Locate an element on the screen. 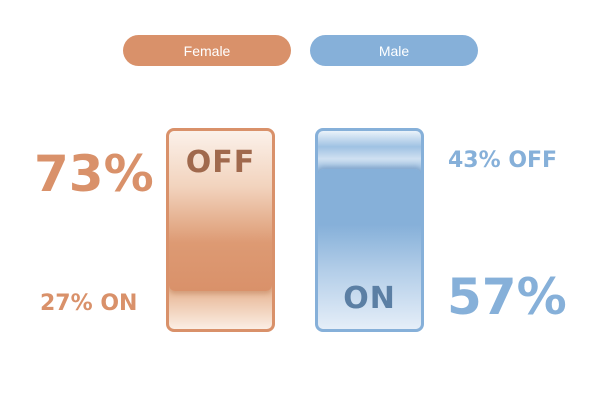  male-off-percentage: 43% OFF is located at coordinates (503, 160).